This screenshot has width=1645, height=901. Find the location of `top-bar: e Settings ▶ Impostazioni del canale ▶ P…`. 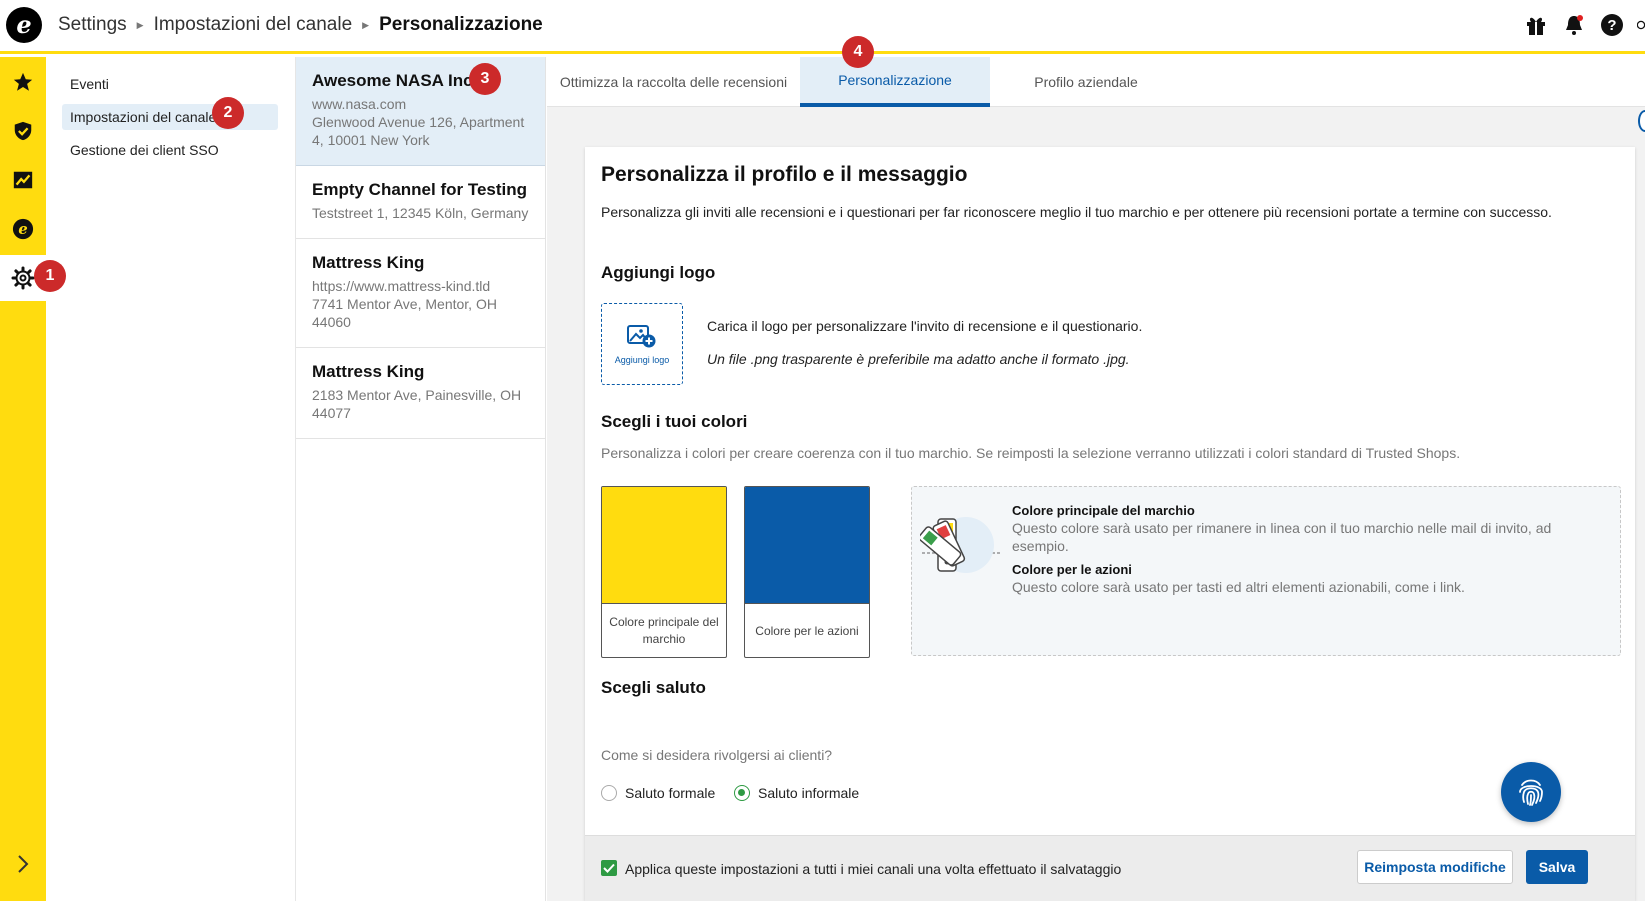

top-bar: e Settings ▶ Impostazioni del canale ▶ P… is located at coordinates (822, 27).